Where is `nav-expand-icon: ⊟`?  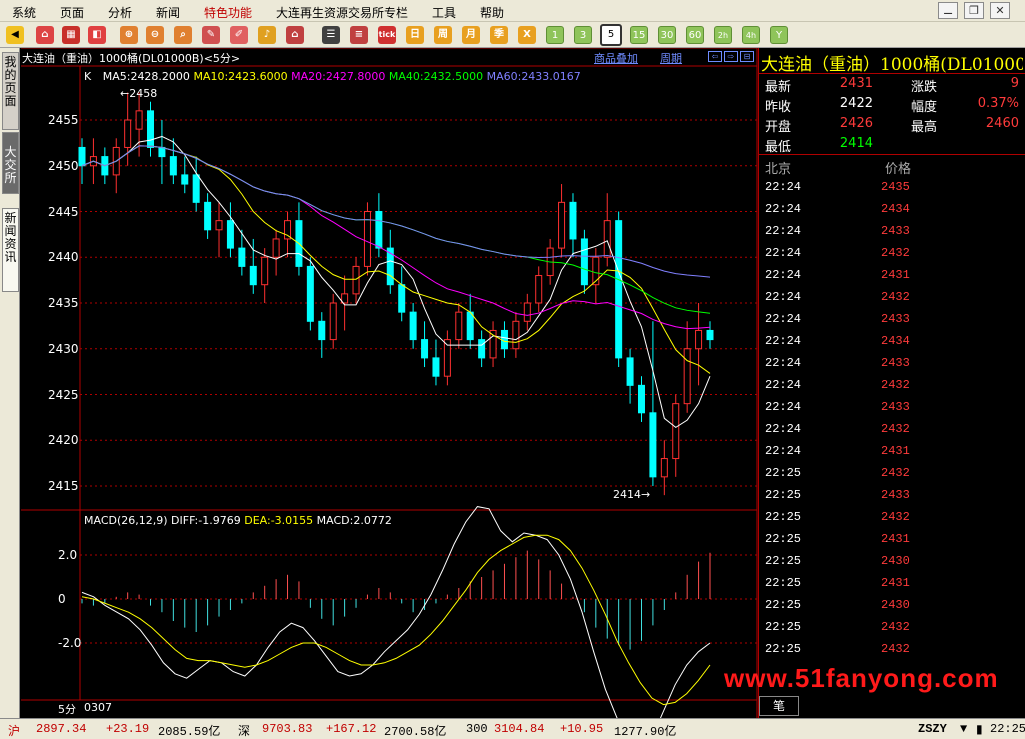
nav-expand-icon: ⊟ is located at coordinates (747, 56).